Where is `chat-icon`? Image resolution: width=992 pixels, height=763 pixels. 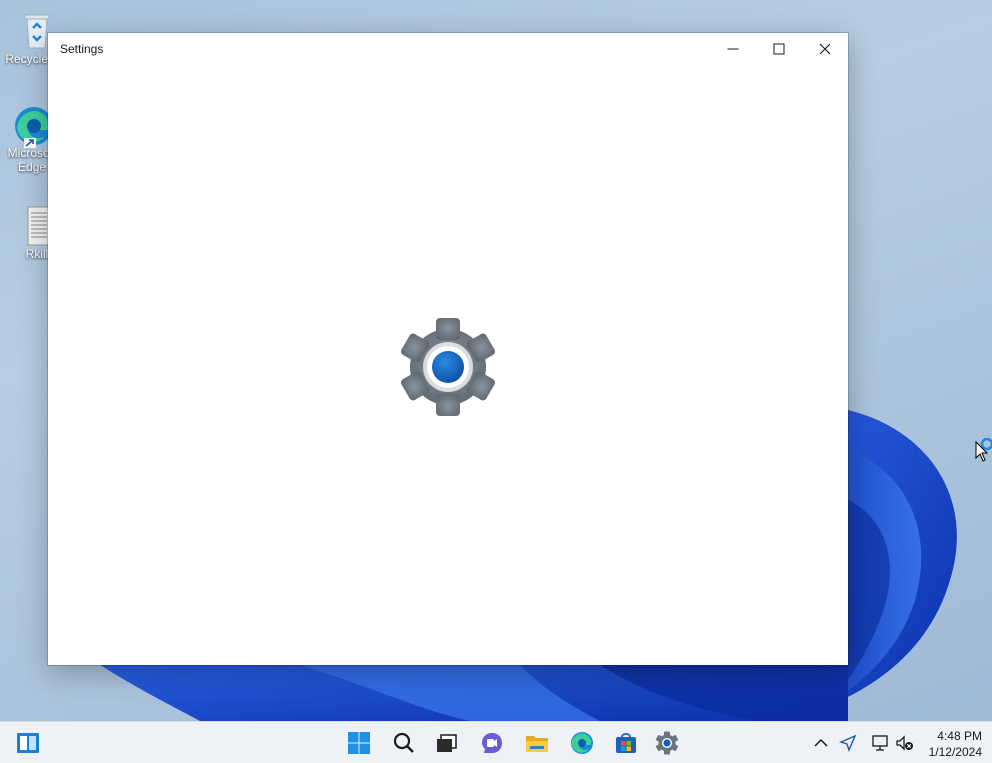
chat-icon is located at coordinates (492, 743).